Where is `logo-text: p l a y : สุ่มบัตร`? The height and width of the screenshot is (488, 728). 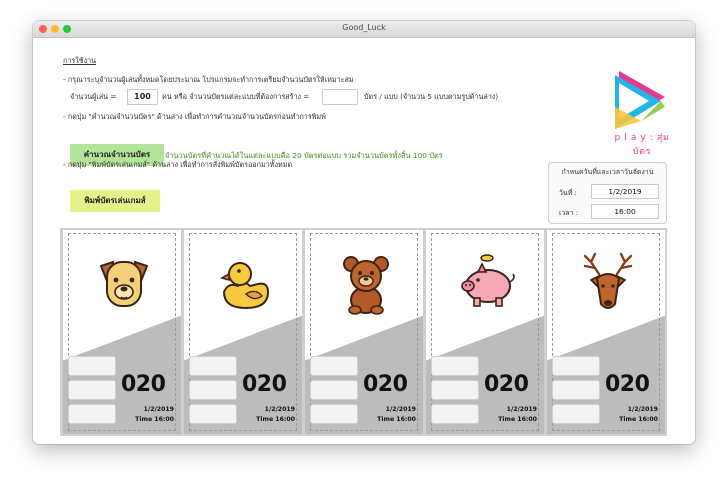 logo-text: p l a y : สุ่มบัตร is located at coordinates (642, 145).